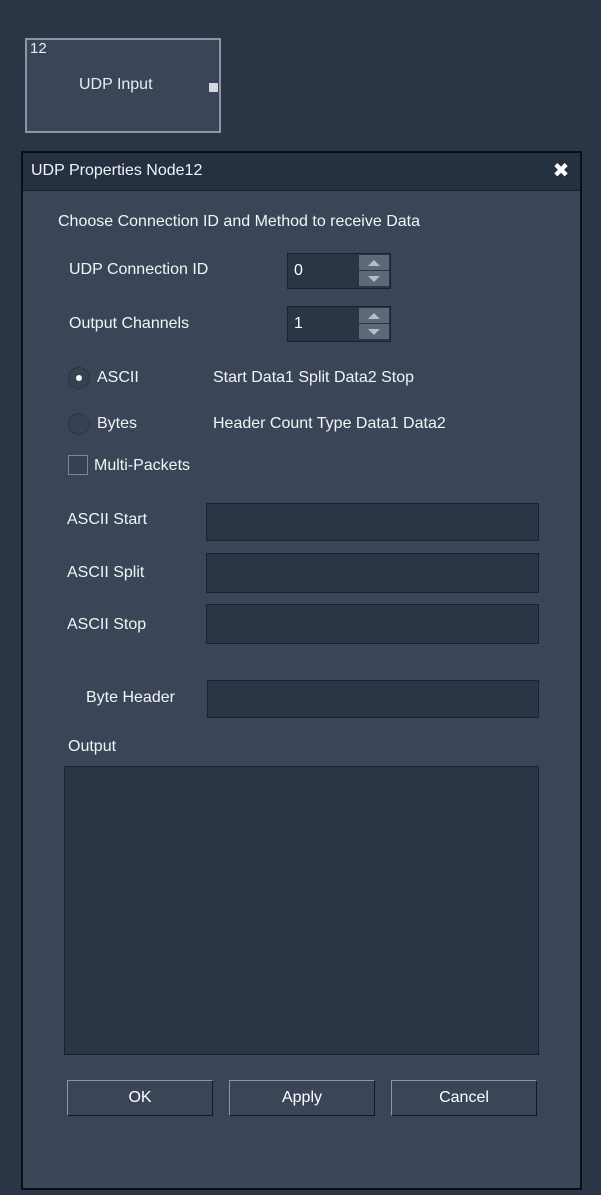  I want to click on connection-id-stepper: 0, so click(339, 271).